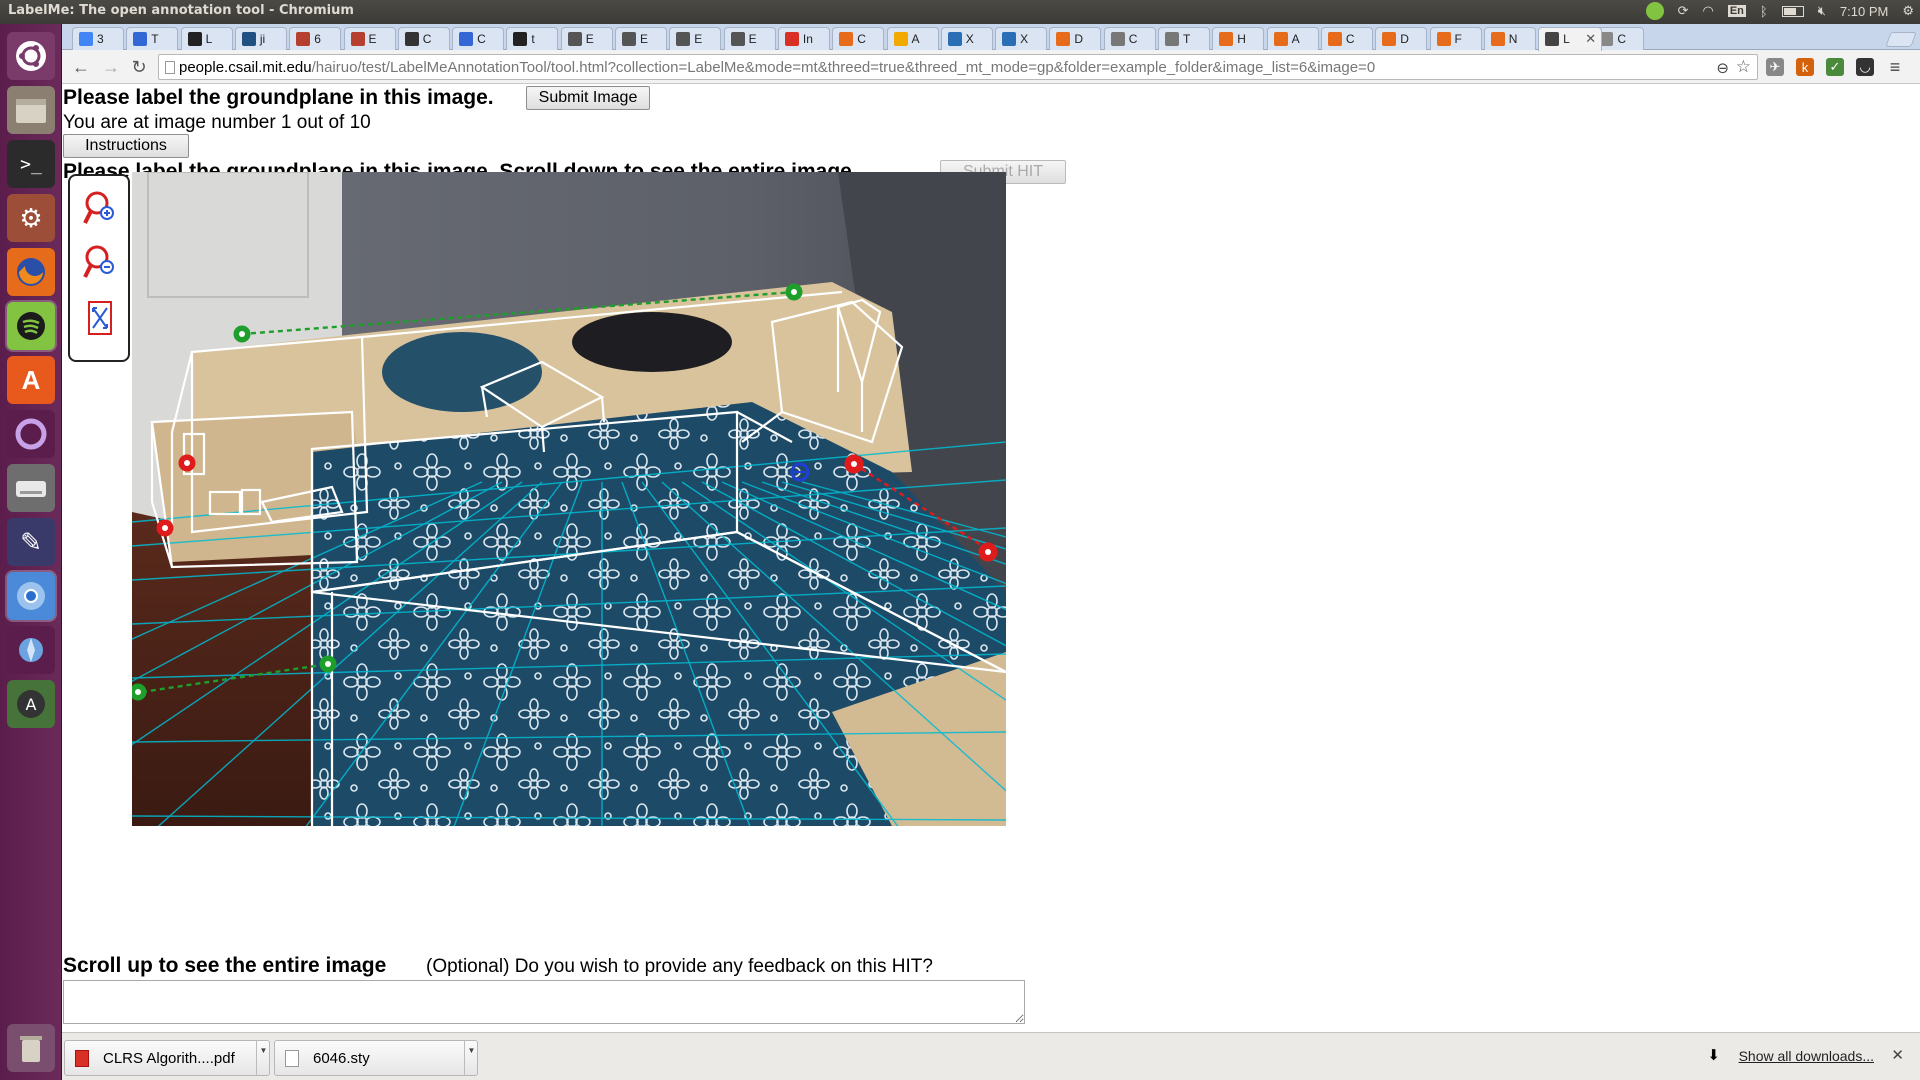 This screenshot has width=1920, height=1080. Describe the element at coordinates (31, 596) in the screenshot. I see `chromium-icon` at that location.